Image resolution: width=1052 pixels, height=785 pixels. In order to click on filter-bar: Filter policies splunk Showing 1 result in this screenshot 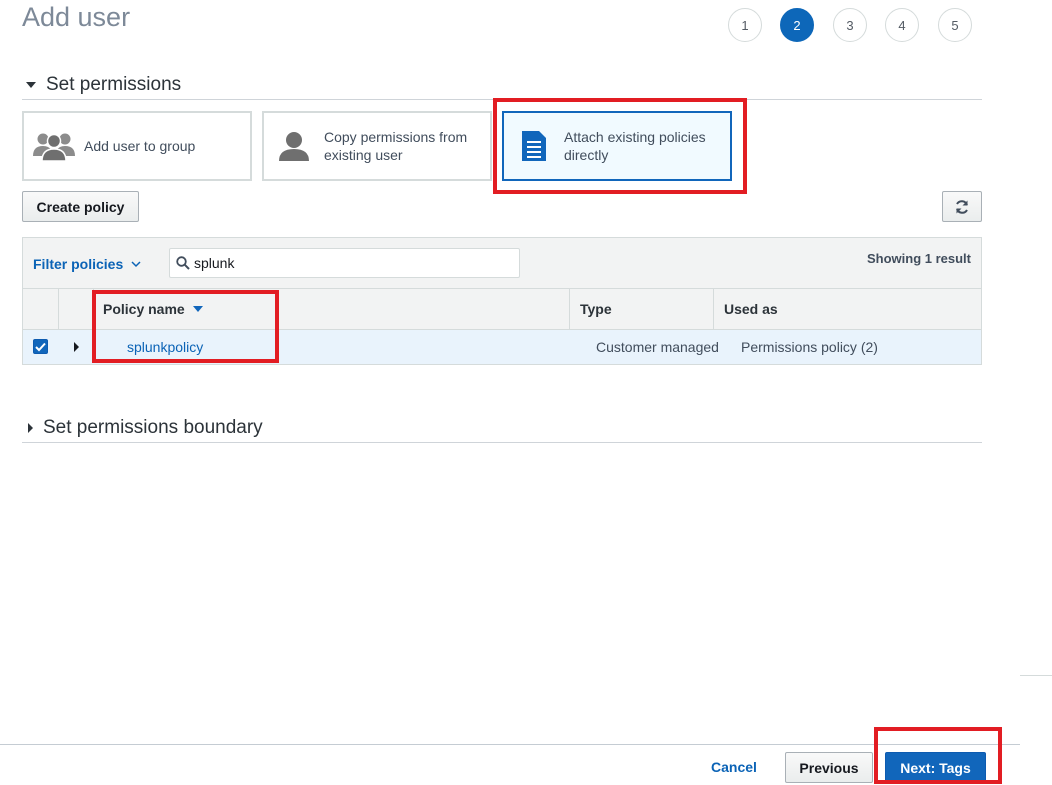, I will do `click(502, 263)`.